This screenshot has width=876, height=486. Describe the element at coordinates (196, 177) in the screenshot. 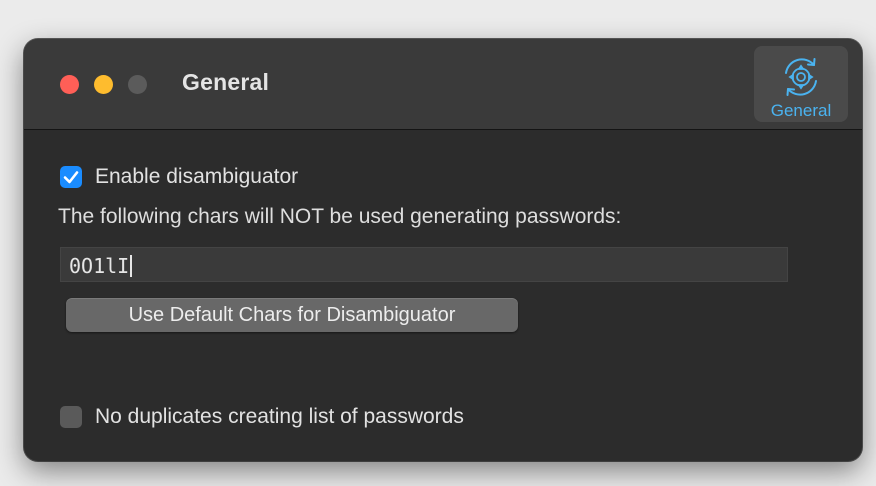

I see `enable-disambiguator-label: Enable disambiguator` at that location.